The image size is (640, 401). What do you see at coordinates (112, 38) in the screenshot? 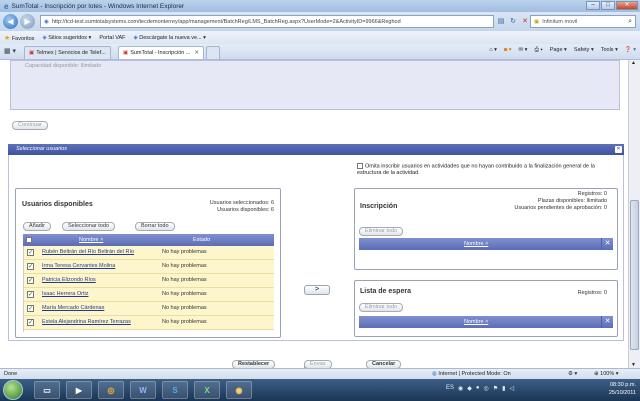
I see `favorite-item-portal: Portal VAF` at bounding box center [112, 38].